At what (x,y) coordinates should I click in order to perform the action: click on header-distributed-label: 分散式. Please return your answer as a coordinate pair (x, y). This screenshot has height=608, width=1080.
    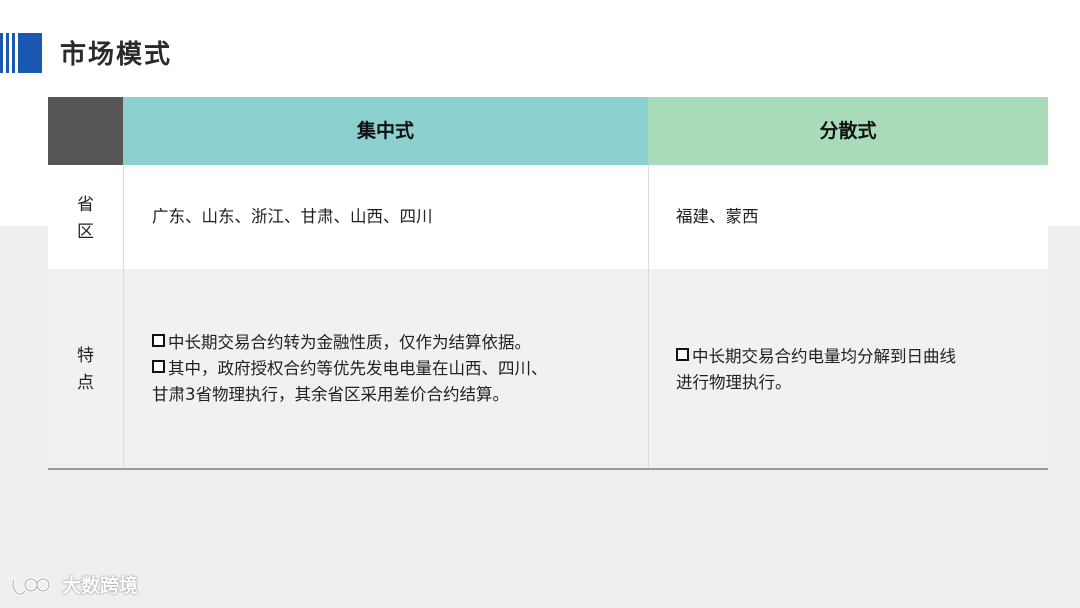
    Looking at the image, I should click on (848, 131).